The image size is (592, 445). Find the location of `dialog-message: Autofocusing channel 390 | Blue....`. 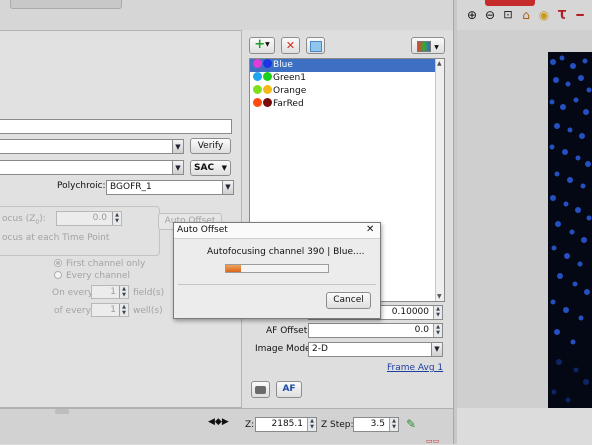

dialog-message: Autofocusing channel 390 | Blue.... is located at coordinates (286, 252).